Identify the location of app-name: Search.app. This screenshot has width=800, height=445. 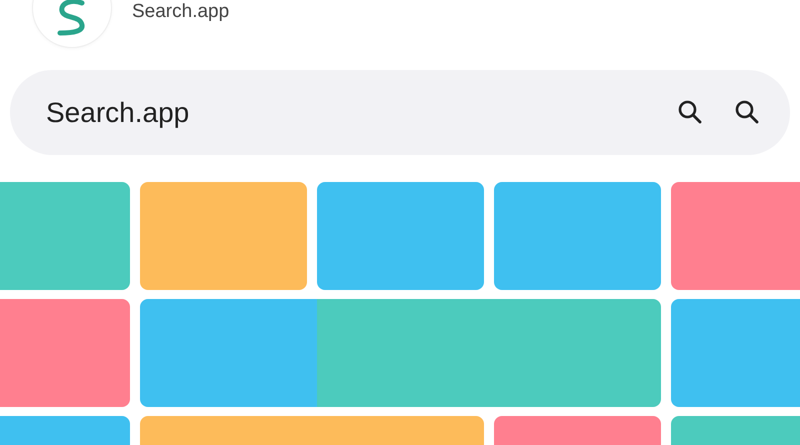
(181, 12).